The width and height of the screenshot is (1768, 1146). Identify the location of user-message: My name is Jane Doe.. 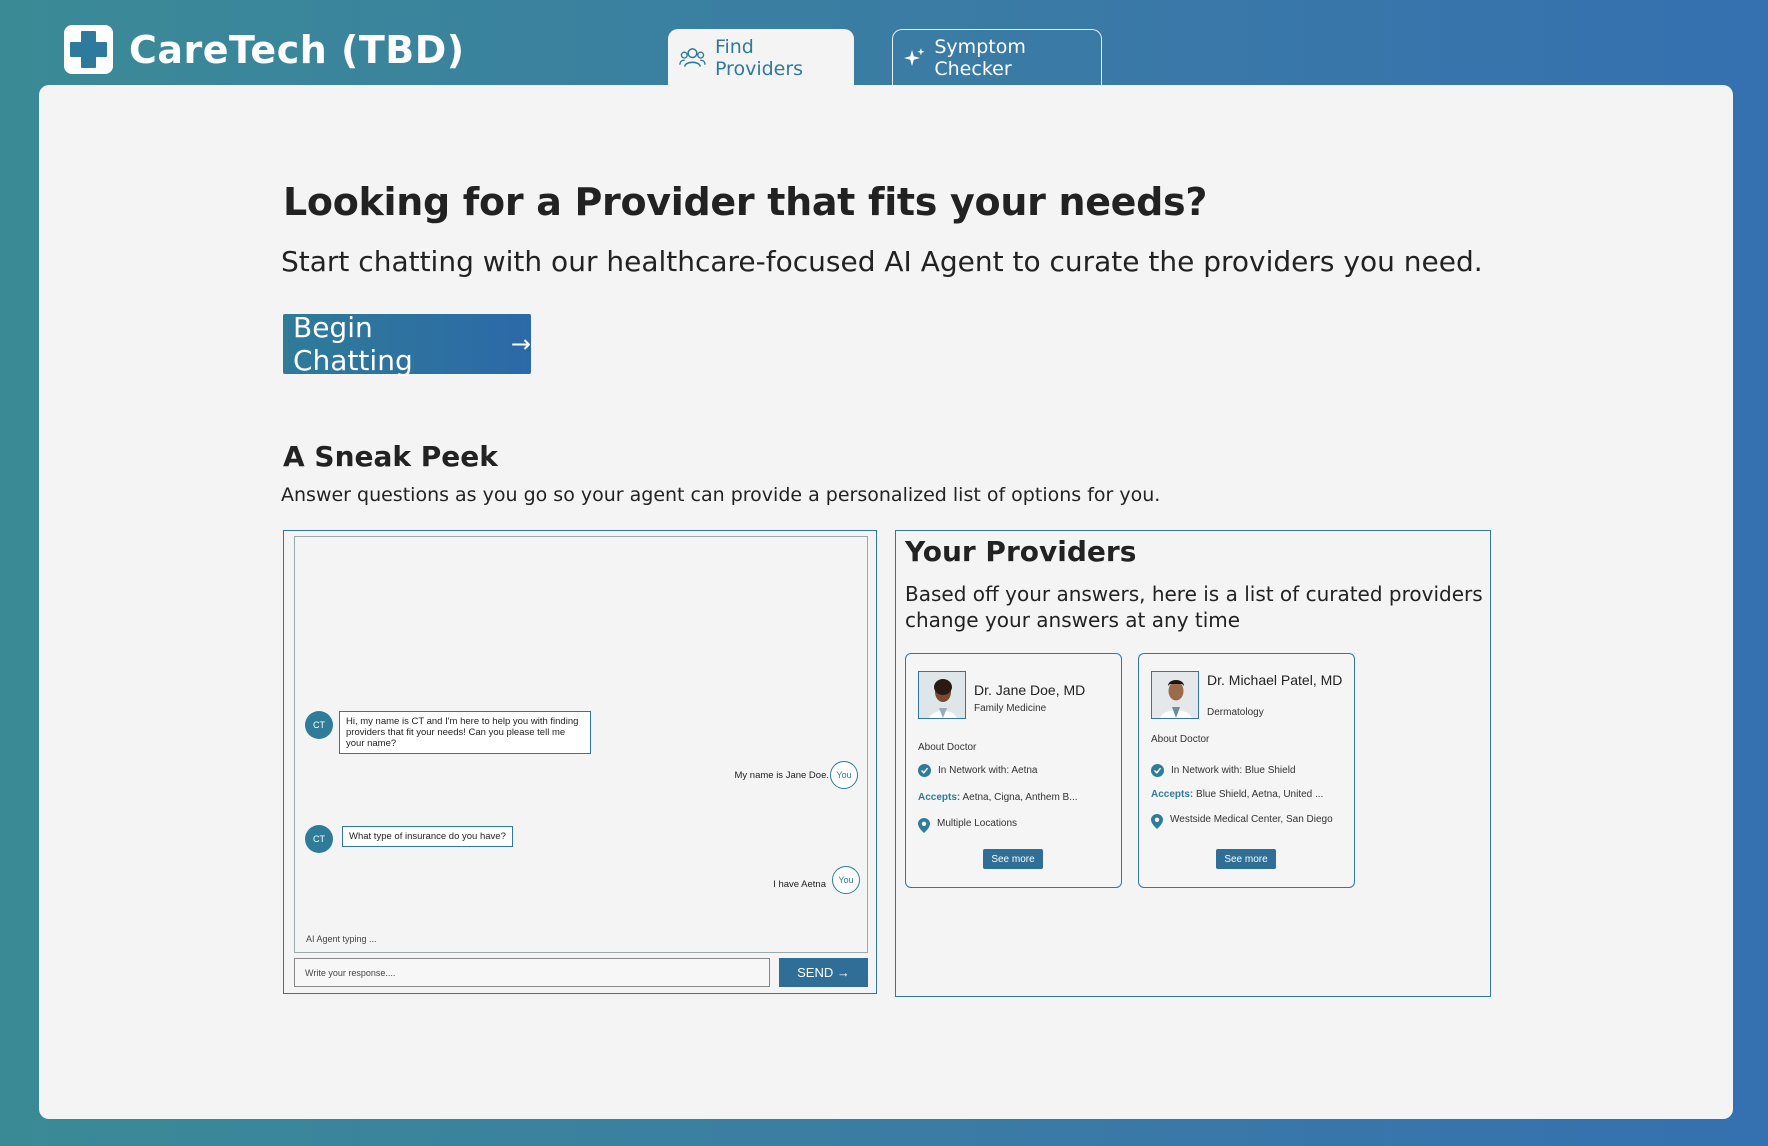
(781, 775).